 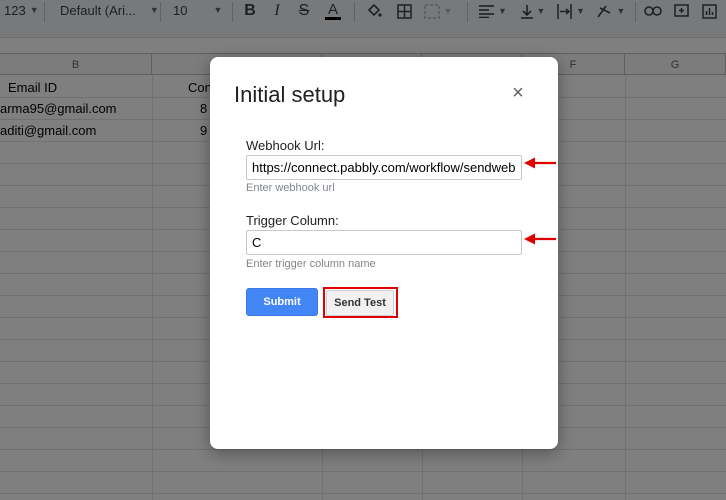 I want to click on trigger-column-label: Trigger Column:, so click(x=292, y=220).